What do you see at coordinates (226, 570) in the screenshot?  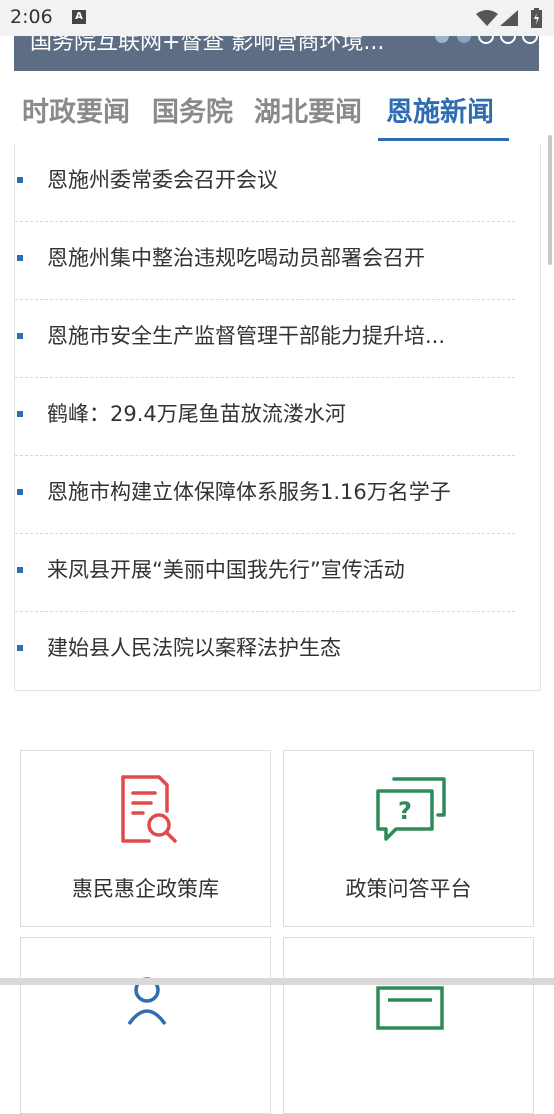 I see `news-title: 来凤县开展“美丽中国我先行”宣传活动` at bounding box center [226, 570].